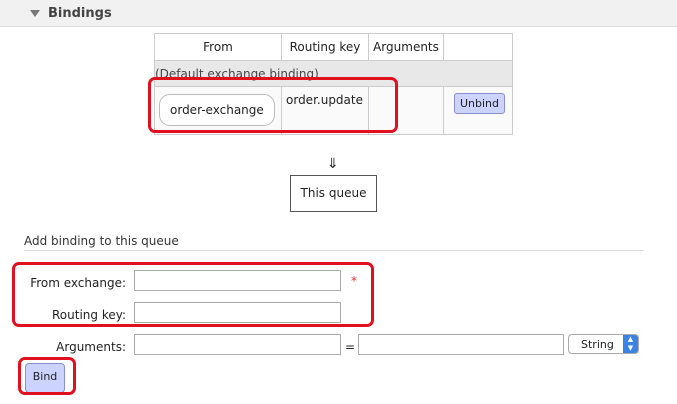 Image resolution: width=677 pixels, height=404 pixels. Describe the element at coordinates (80, 13) in the screenshot. I see `section-title: Bindings` at that location.